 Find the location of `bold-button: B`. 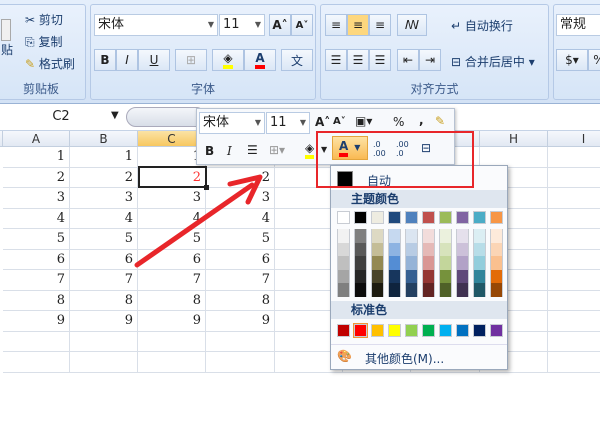

bold-button: B is located at coordinates (209, 151).